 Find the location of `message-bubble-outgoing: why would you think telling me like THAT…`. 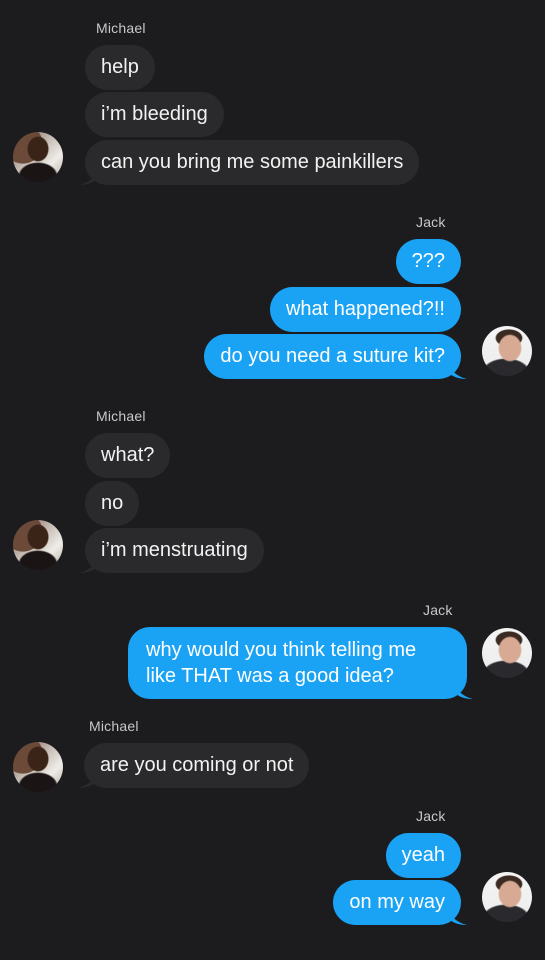

message-bubble-outgoing: why would you think telling me like THAT… is located at coordinates (300, 663).